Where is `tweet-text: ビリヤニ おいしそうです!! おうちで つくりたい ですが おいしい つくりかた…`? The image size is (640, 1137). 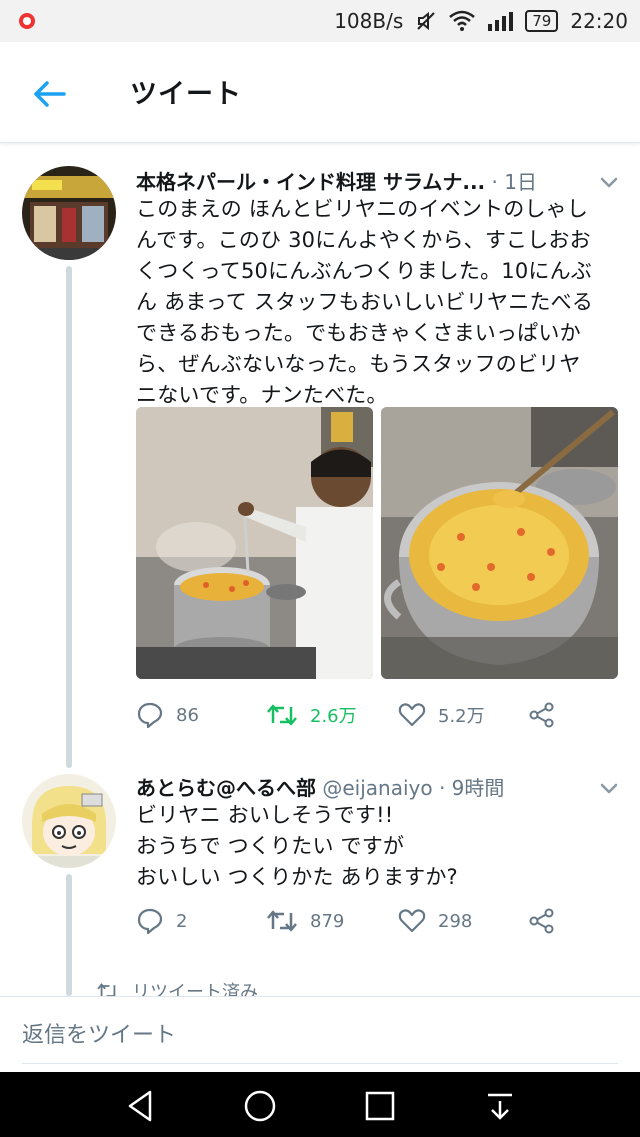
tweet-text: ビリヤニ おいしそうです!! おうちで つくりたい ですが おいしい つくりかた… is located at coordinates (381, 846).